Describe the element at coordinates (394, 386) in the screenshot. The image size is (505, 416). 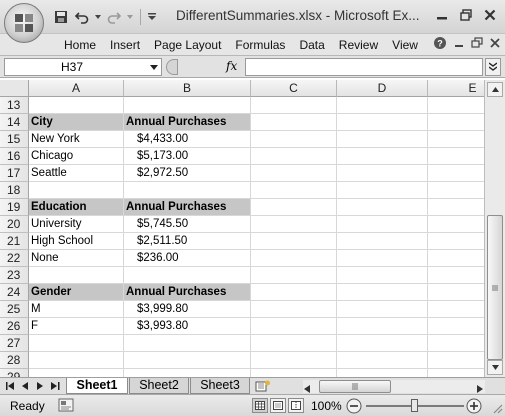
I see `horizontal-scrollbar` at that location.